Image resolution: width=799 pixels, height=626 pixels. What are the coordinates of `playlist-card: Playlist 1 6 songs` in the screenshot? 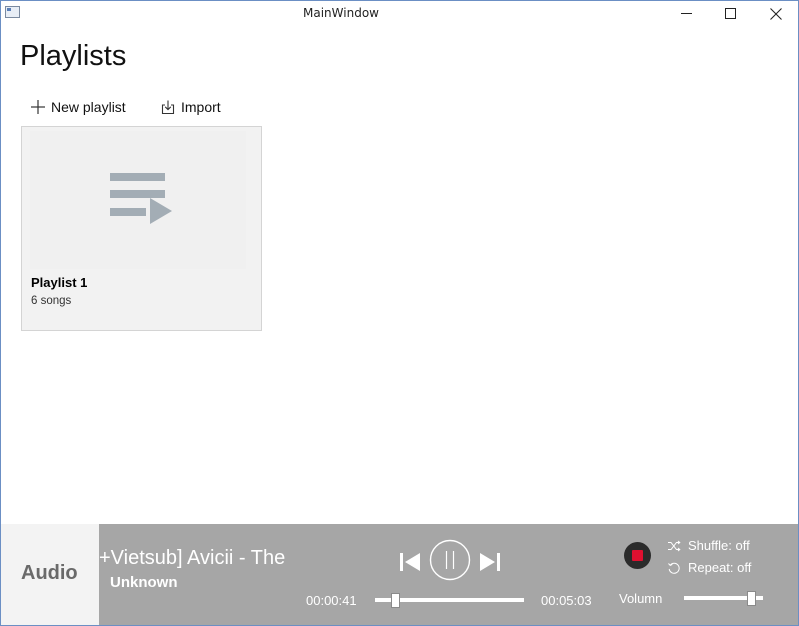 It's located at (141, 228).